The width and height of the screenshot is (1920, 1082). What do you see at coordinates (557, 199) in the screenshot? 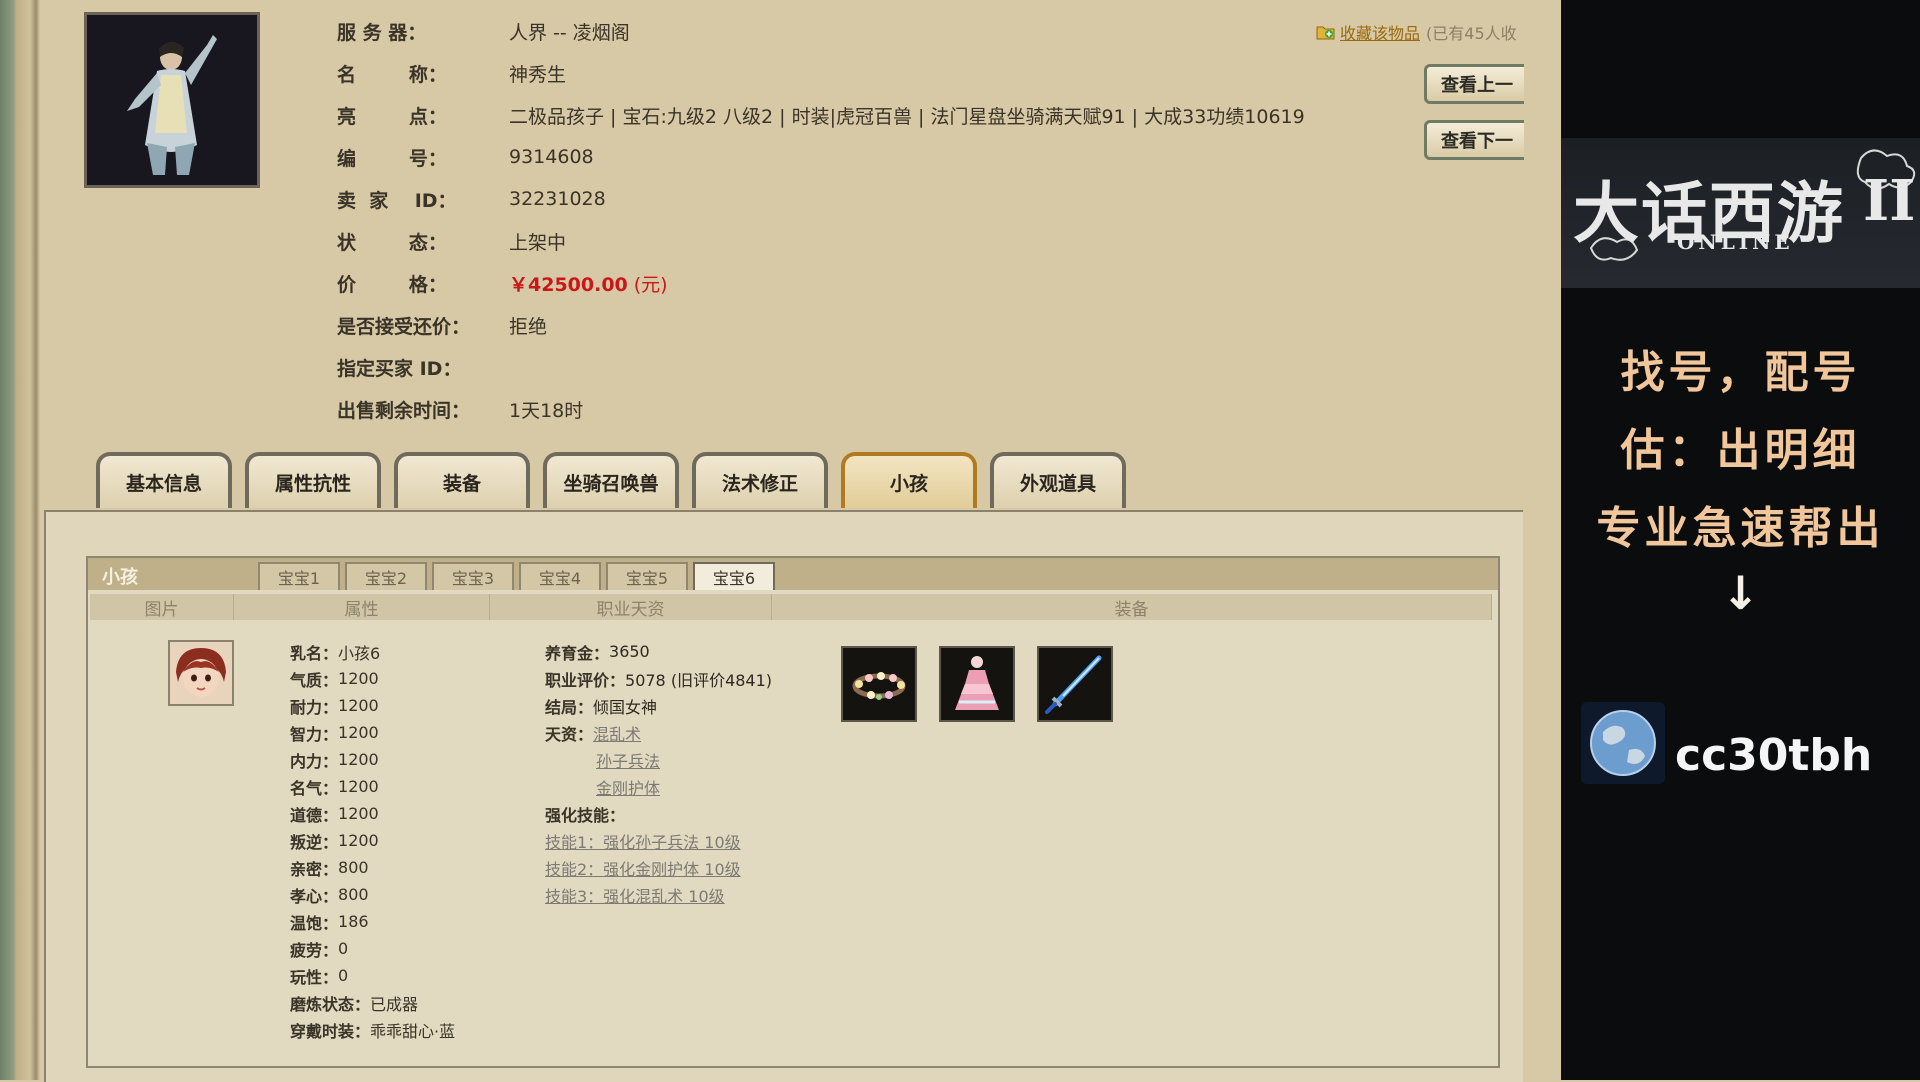
I see `seller-value: 32231028` at bounding box center [557, 199].